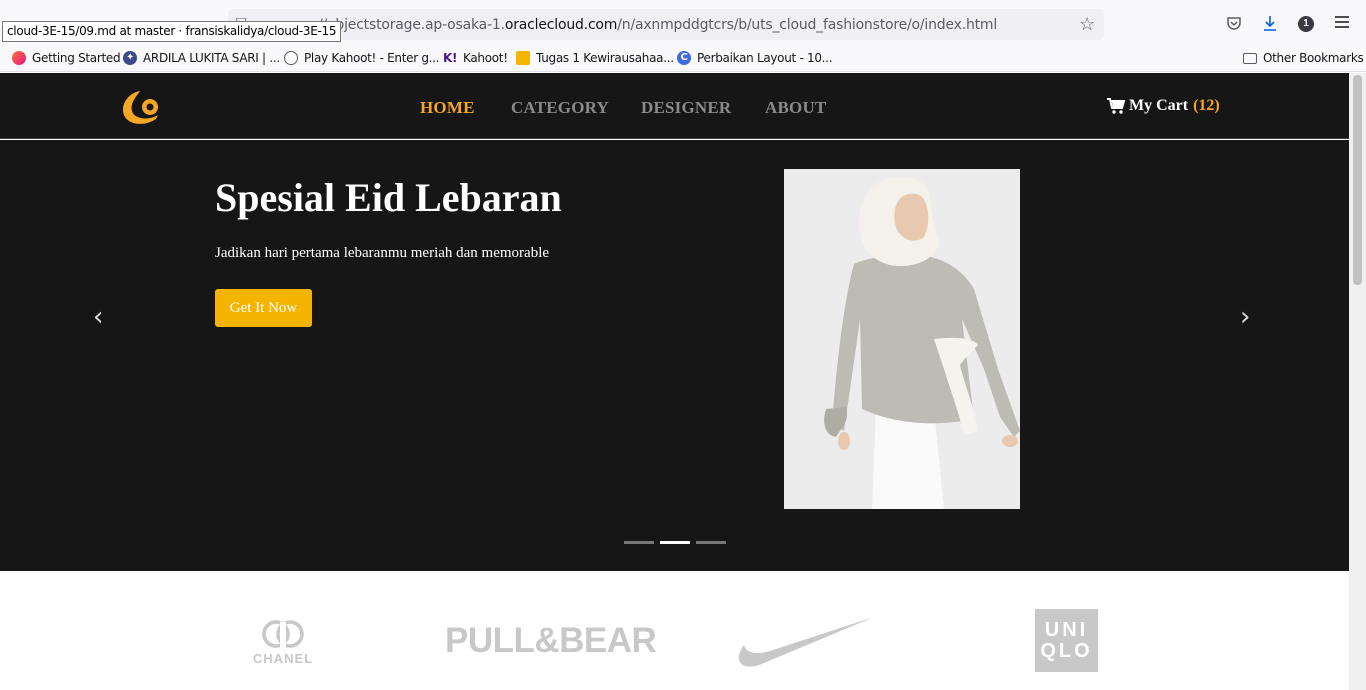 Image resolution: width=1366 pixels, height=690 pixels. What do you see at coordinates (551, 640) in the screenshot?
I see `pullbear-logo: PULL&BEAR` at bounding box center [551, 640].